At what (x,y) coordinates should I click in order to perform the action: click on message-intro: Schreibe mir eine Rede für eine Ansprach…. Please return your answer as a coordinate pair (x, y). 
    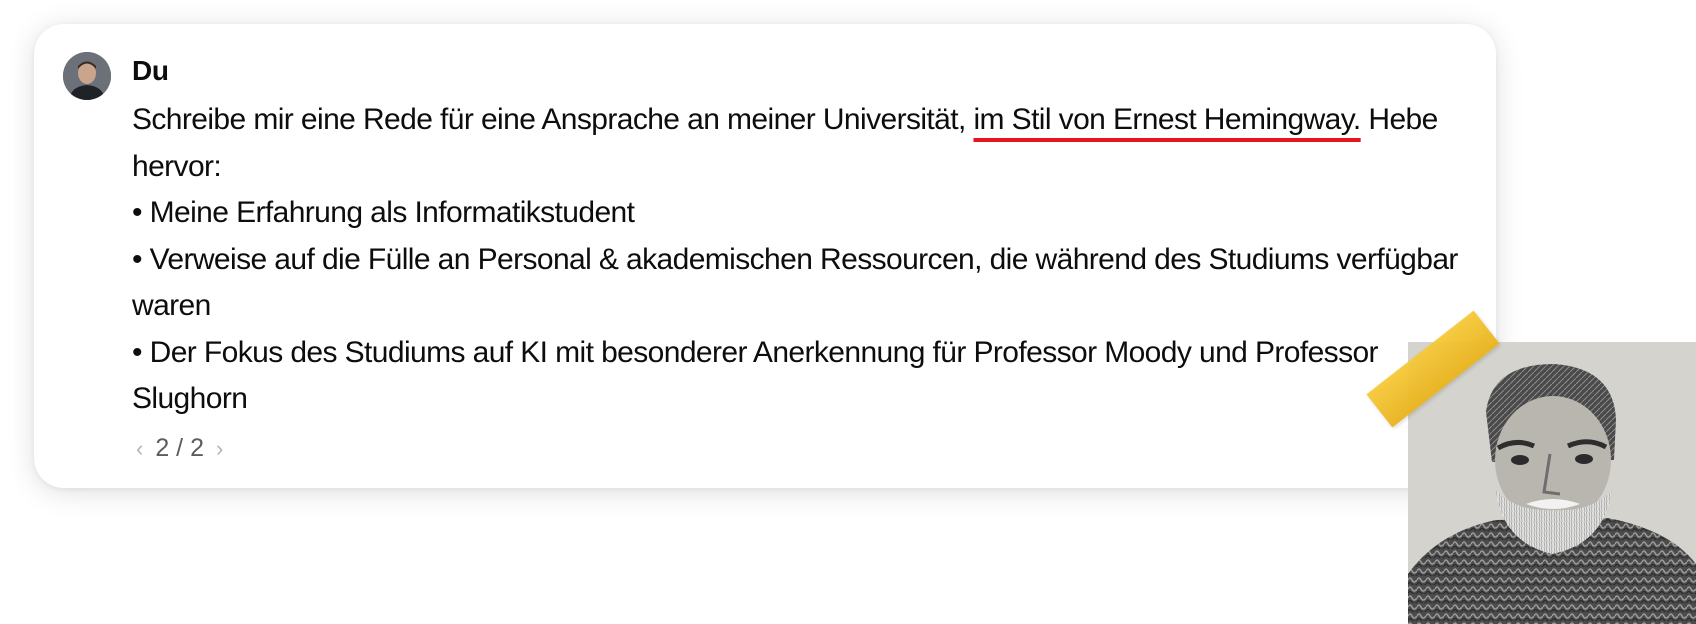
    Looking at the image, I should click on (785, 143).